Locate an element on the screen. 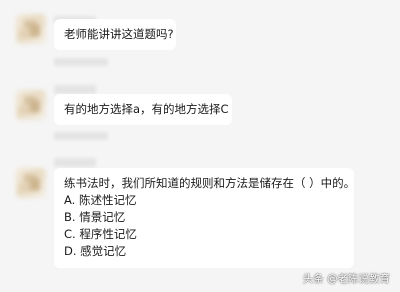 The height and width of the screenshot is (292, 400). option-d: D. 感觉记忆 is located at coordinates (95, 251).